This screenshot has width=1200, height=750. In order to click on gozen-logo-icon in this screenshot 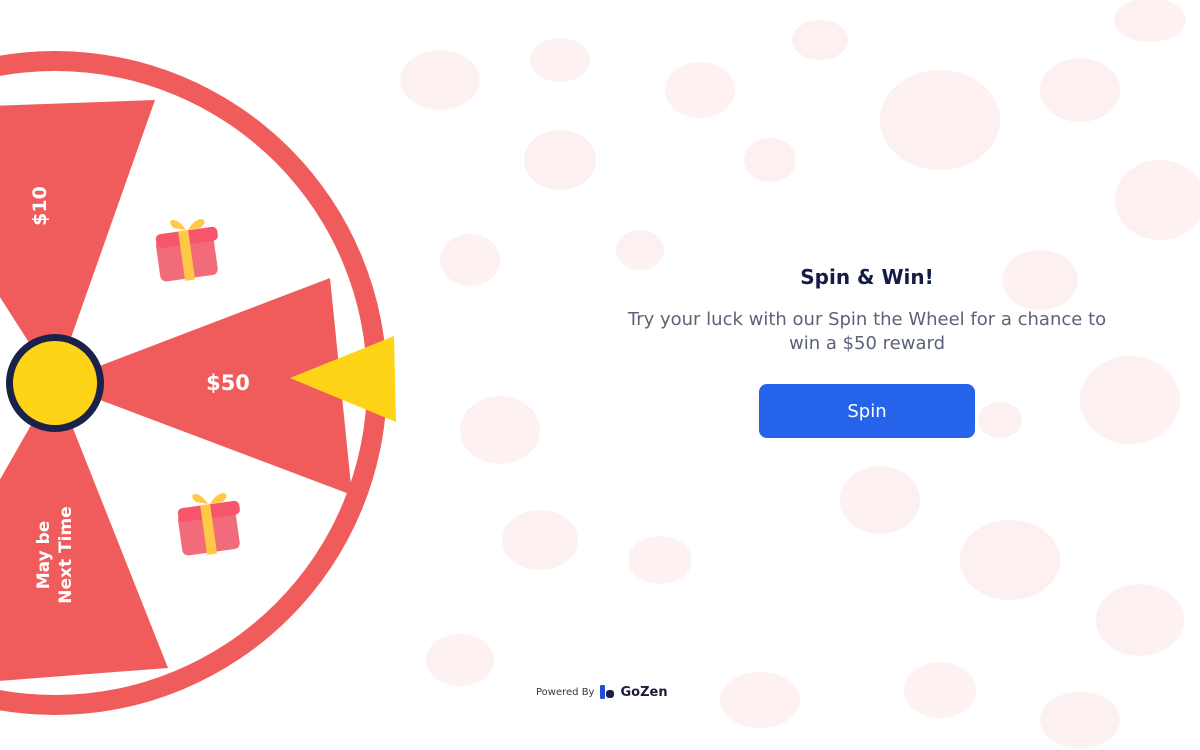, I will do `click(607, 692)`.